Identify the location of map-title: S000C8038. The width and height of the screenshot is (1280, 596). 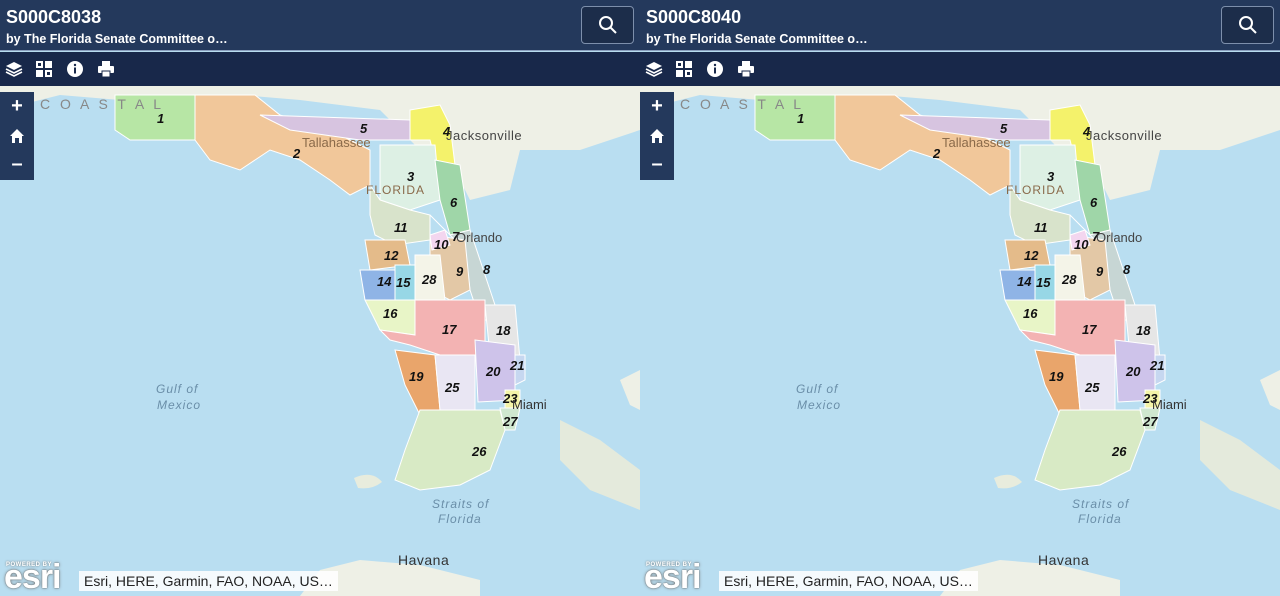
(54, 17).